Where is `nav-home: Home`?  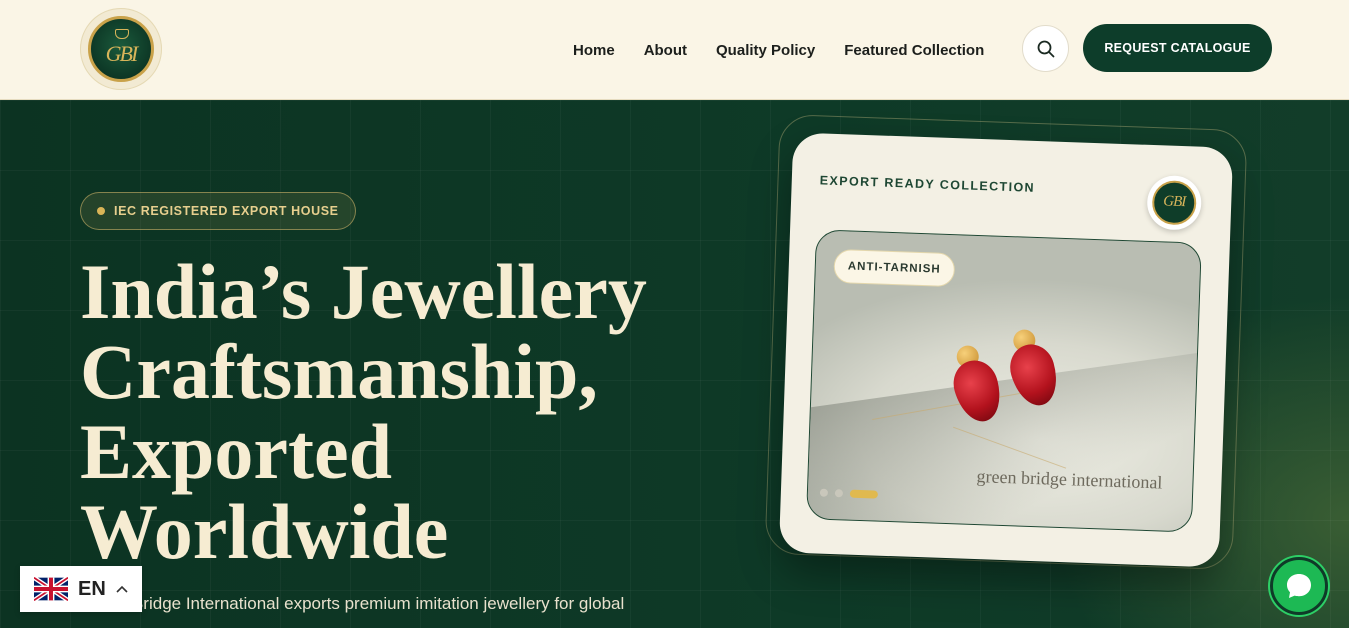 nav-home: Home is located at coordinates (594, 50).